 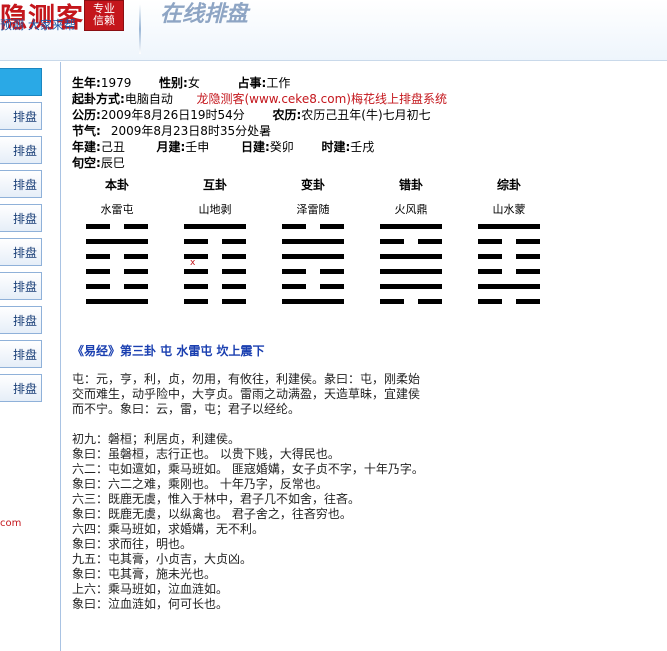 What do you see at coordinates (186, 409) in the screenshot?
I see `judgement-line: 而不宁。象曰：云，雷，屯；君子以经纶。` at bounding box center [186, 409].